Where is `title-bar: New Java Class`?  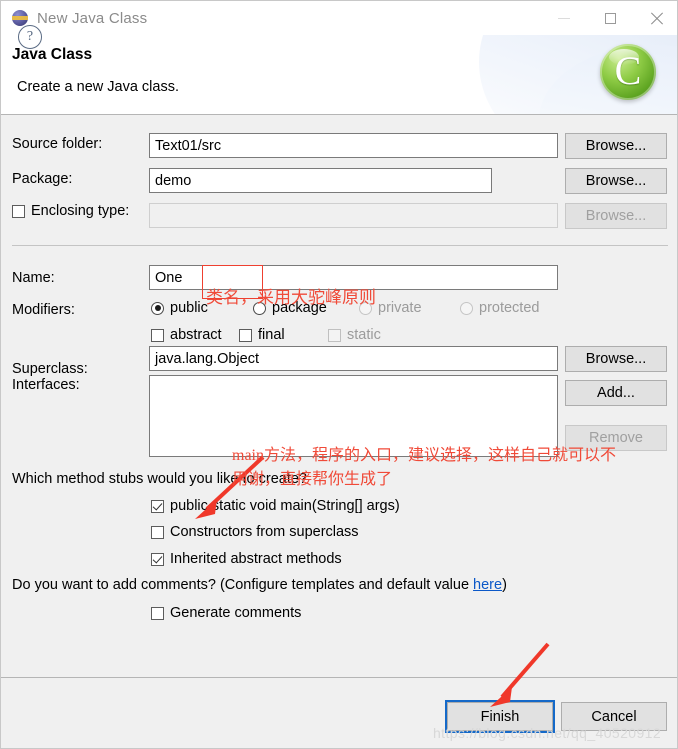 title-bar: New Java Class is located at coordinates (339, 18).